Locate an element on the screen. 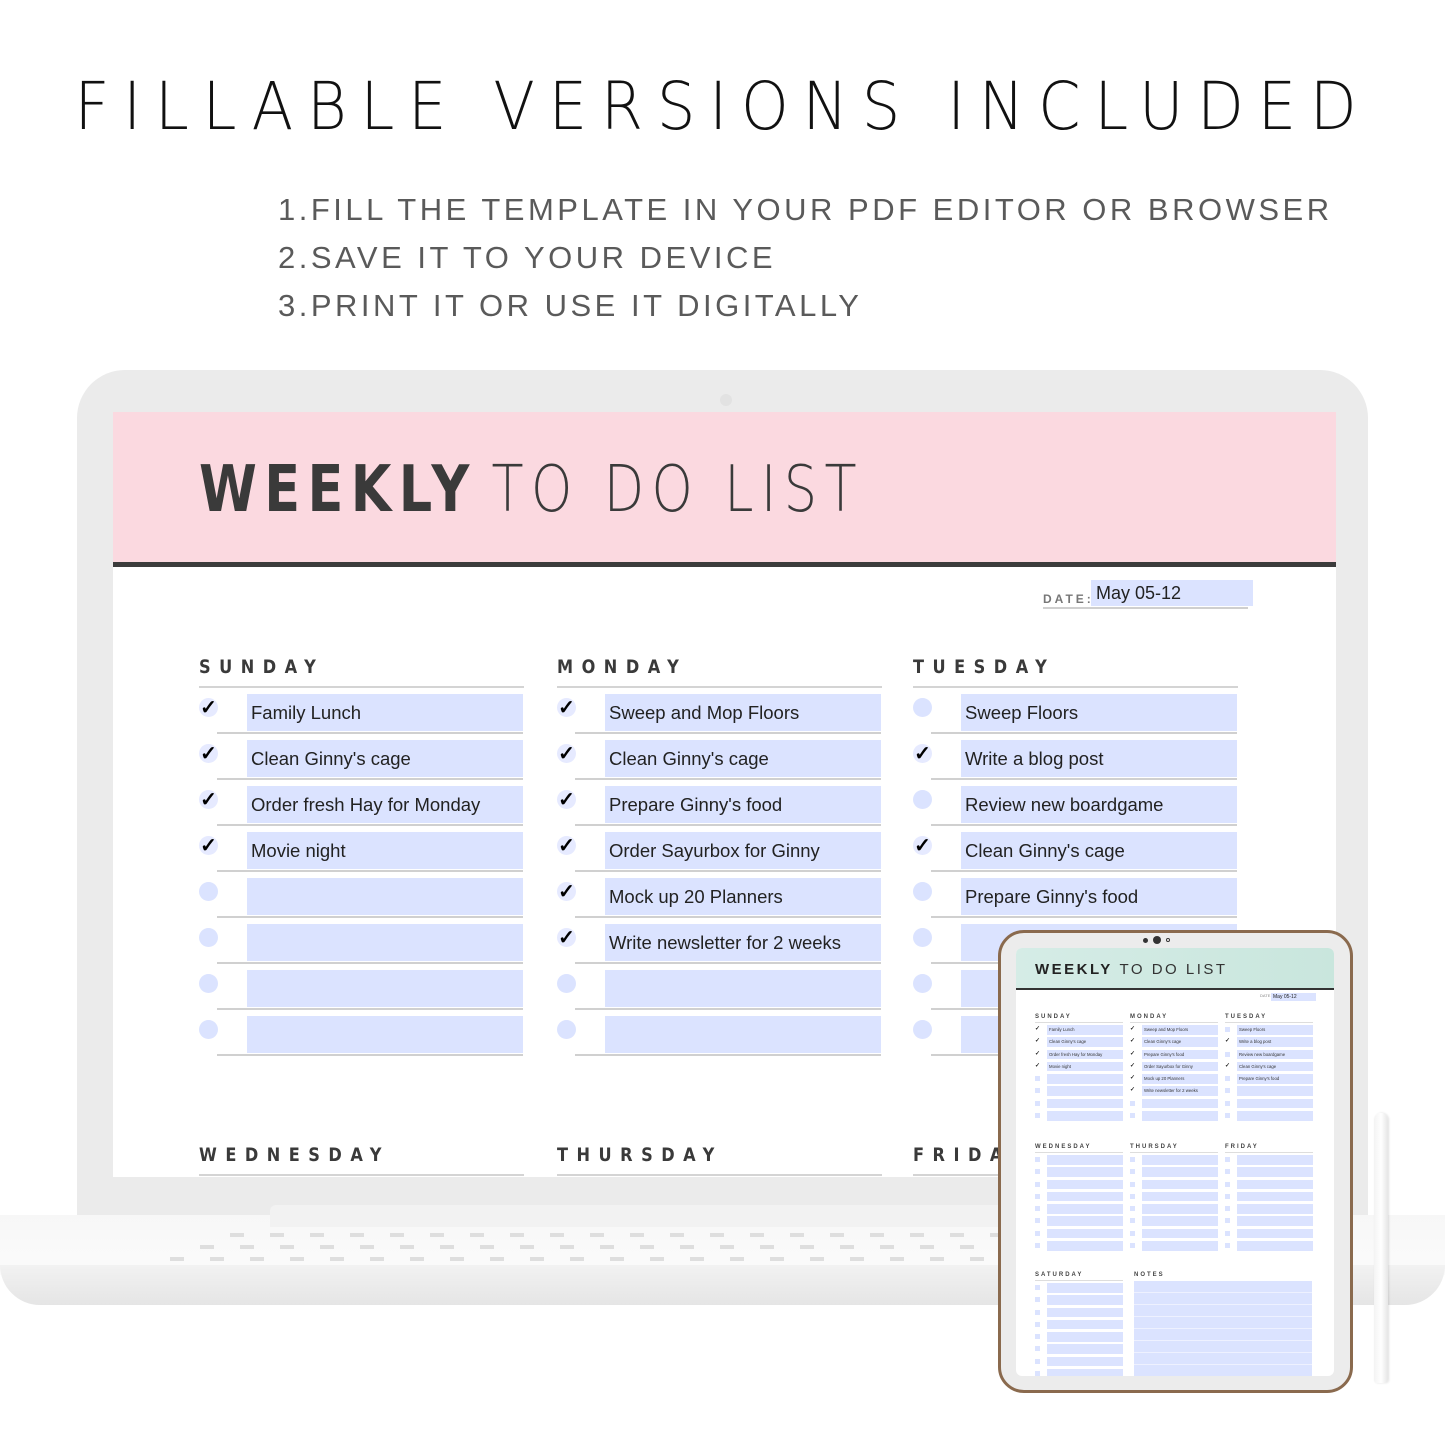  tablet-notes-field is located at coordinates (1223, 1328).